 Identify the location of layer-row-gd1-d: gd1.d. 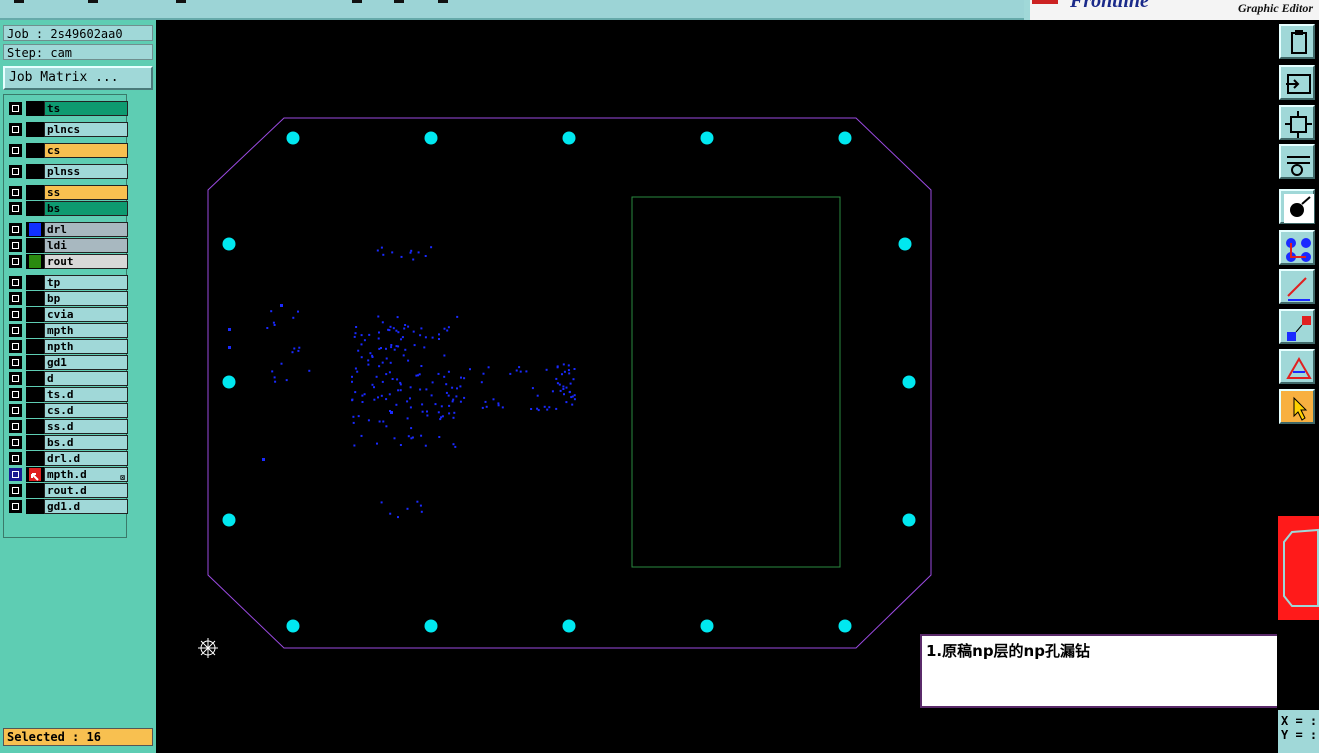
(67, 506).